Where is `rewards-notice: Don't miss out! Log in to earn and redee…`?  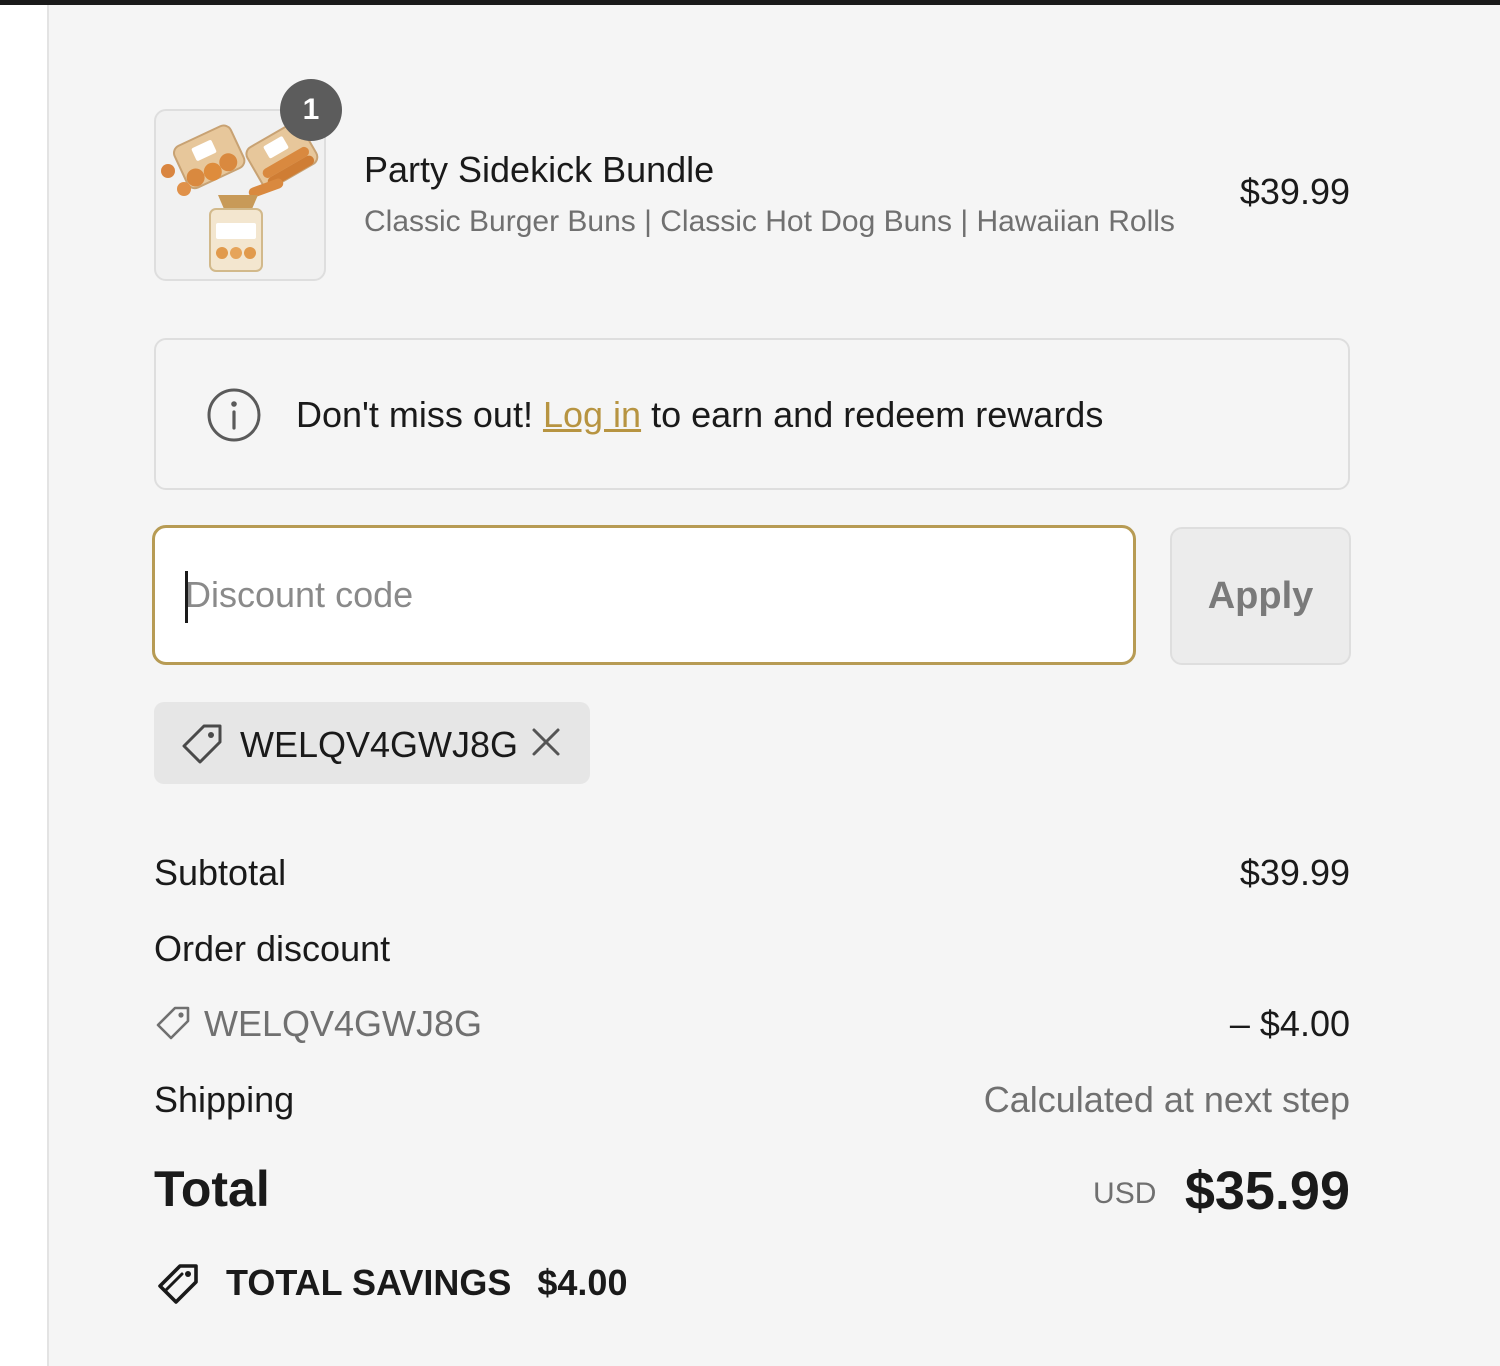
rewards-notice: Don't miss out! Log in to earn and redee… is located at coordinates (752, 414).